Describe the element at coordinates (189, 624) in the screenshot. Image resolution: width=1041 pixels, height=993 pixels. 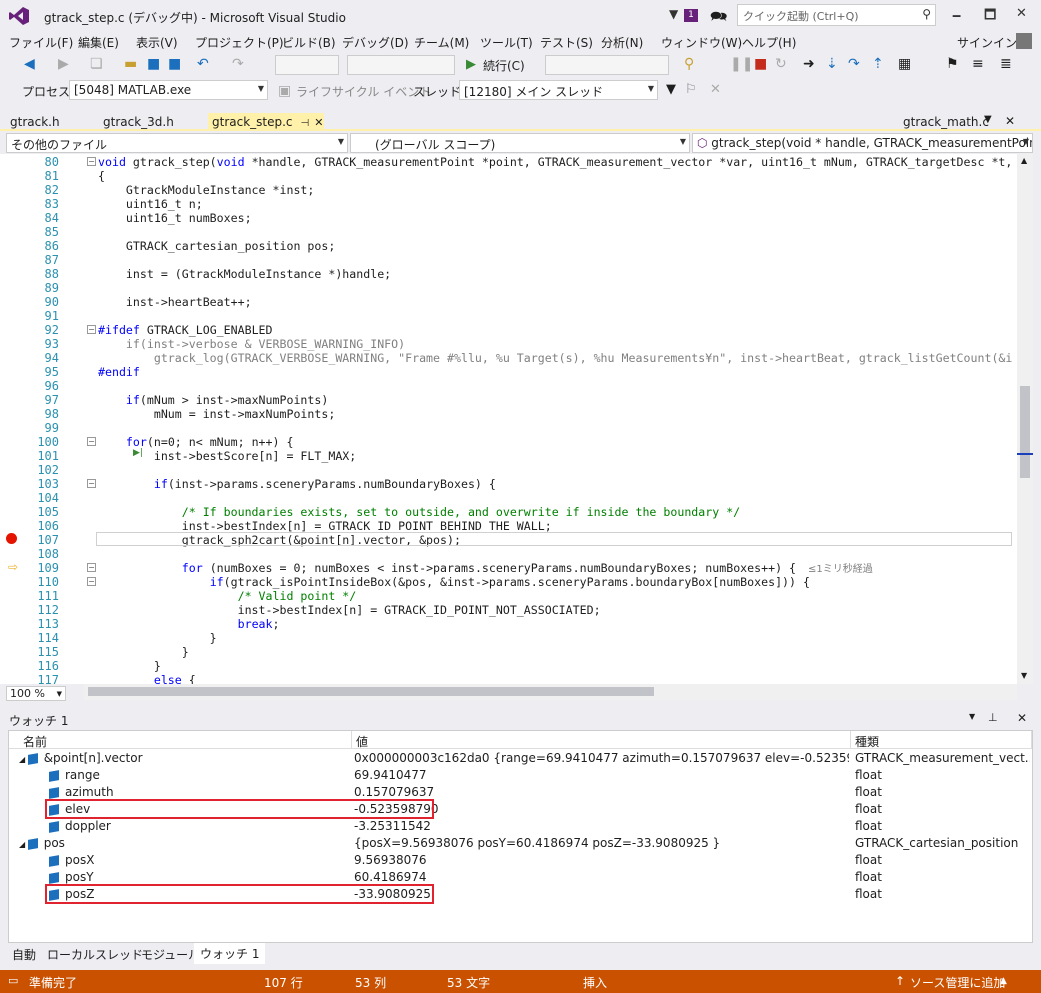
I see `code-line: break;` at that location.